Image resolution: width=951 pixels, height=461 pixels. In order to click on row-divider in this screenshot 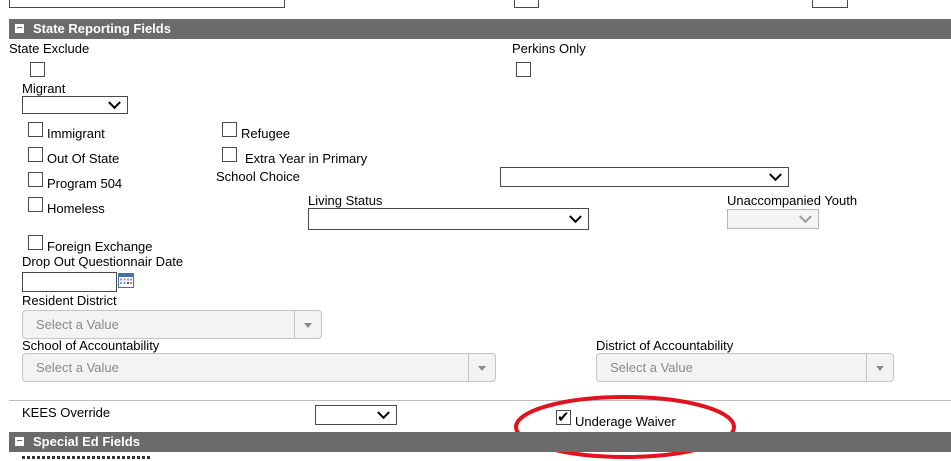, I will do `click(480, 400)`.